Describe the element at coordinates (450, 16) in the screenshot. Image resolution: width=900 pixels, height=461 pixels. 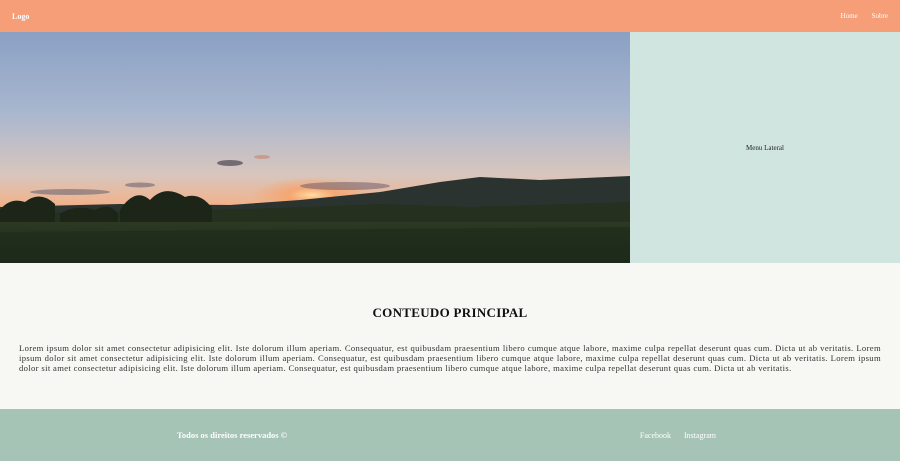
I see `site-header: Logo Home Sobre` at that location.